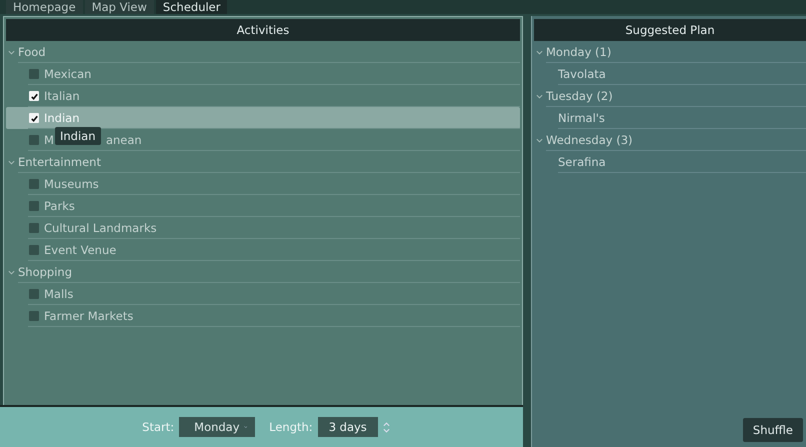 The width and height of the screenshot is (806, 447). I want to click on category-label: Food, so click(32, 52).